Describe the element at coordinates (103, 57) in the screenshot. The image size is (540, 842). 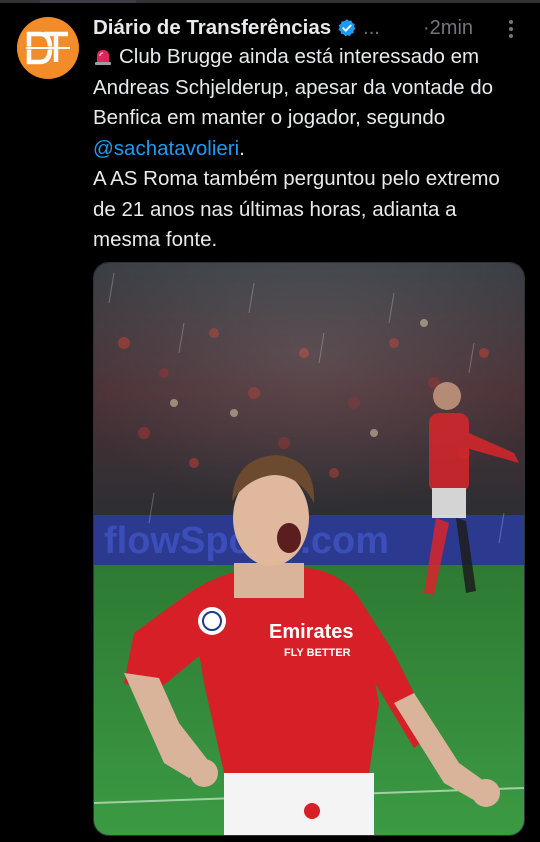
I see `rotating-light-icon` at that location.